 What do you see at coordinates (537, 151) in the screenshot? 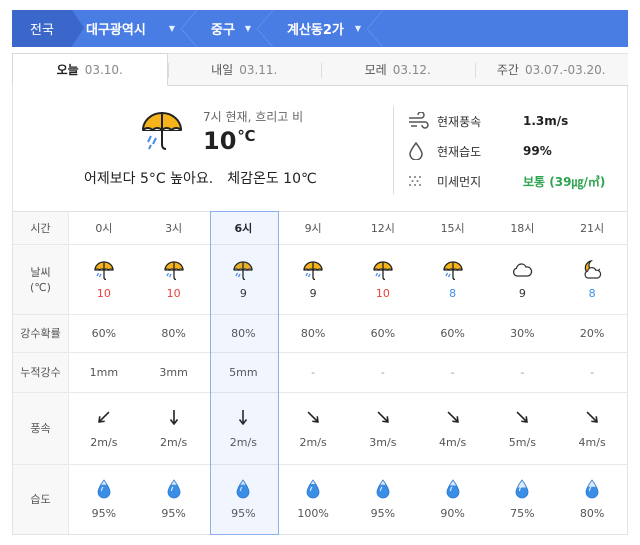
I see `humidity-value: 99%` at bounding box center [537, 151].